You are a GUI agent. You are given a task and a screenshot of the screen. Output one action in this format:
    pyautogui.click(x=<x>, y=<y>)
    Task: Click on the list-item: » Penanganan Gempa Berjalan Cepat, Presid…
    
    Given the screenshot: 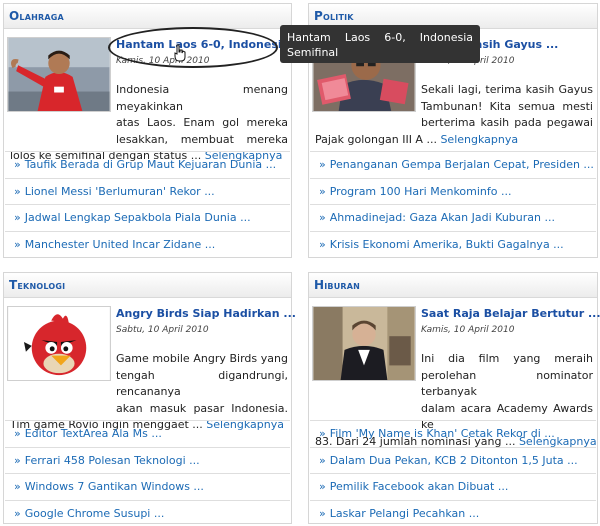 What is the action you would take?
    pyautogui.click(x=453, y=164)
    